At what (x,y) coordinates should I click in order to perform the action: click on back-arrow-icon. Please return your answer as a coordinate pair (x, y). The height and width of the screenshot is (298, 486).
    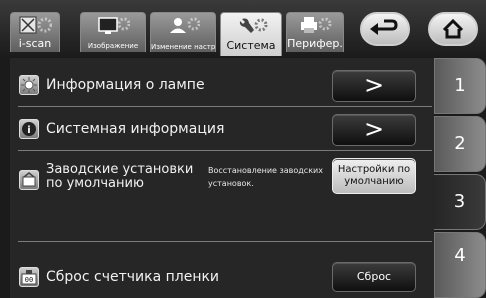
    Looking at the image, I should click on (384, 27).